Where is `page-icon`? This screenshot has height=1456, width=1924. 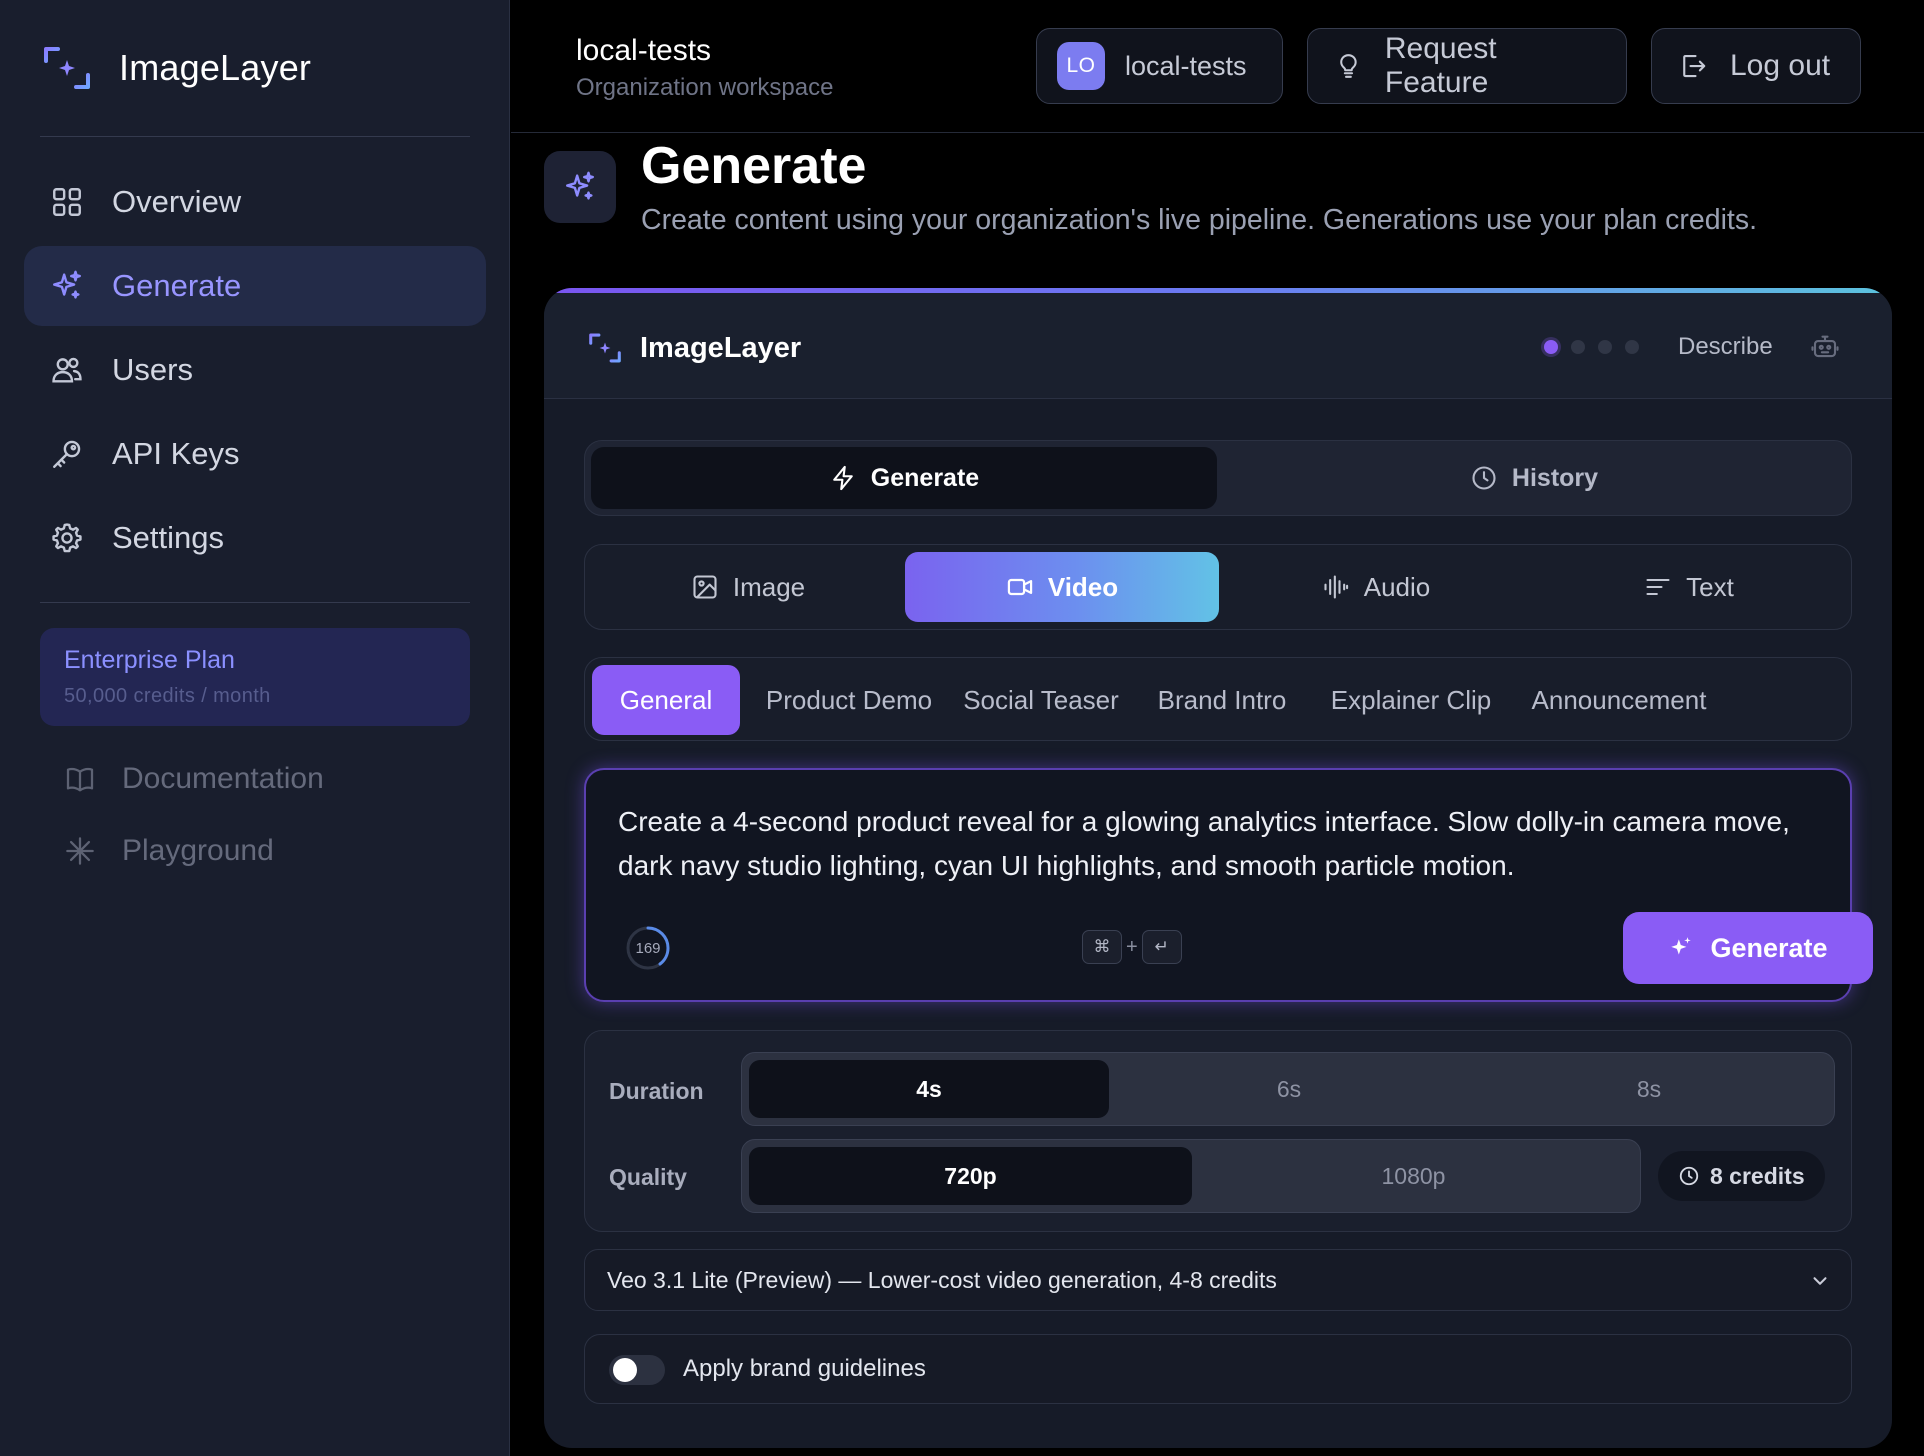
page-icon is located at coordinates (580, 187).